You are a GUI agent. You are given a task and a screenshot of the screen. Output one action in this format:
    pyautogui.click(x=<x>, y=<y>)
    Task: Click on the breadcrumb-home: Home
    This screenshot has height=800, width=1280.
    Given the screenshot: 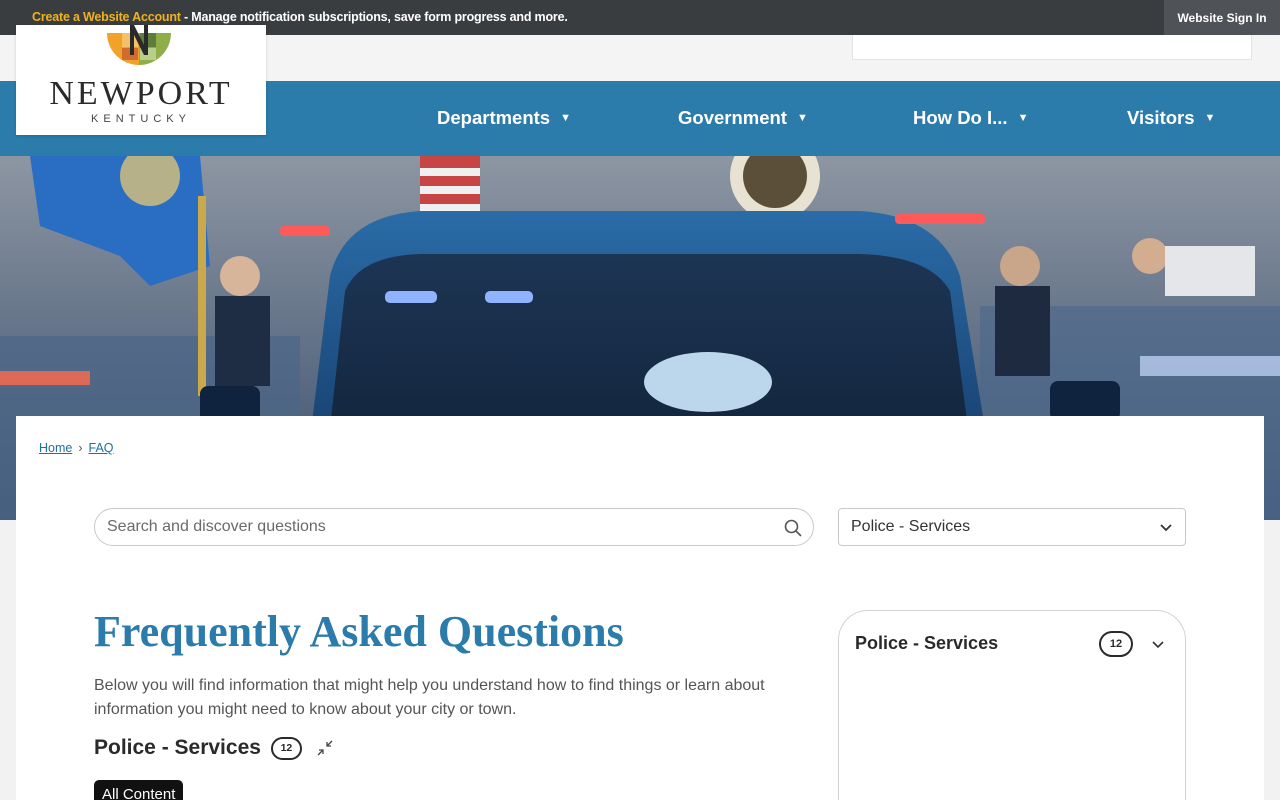 What is the action you would take?
    pyautogui.click(x=55, y=448)
    